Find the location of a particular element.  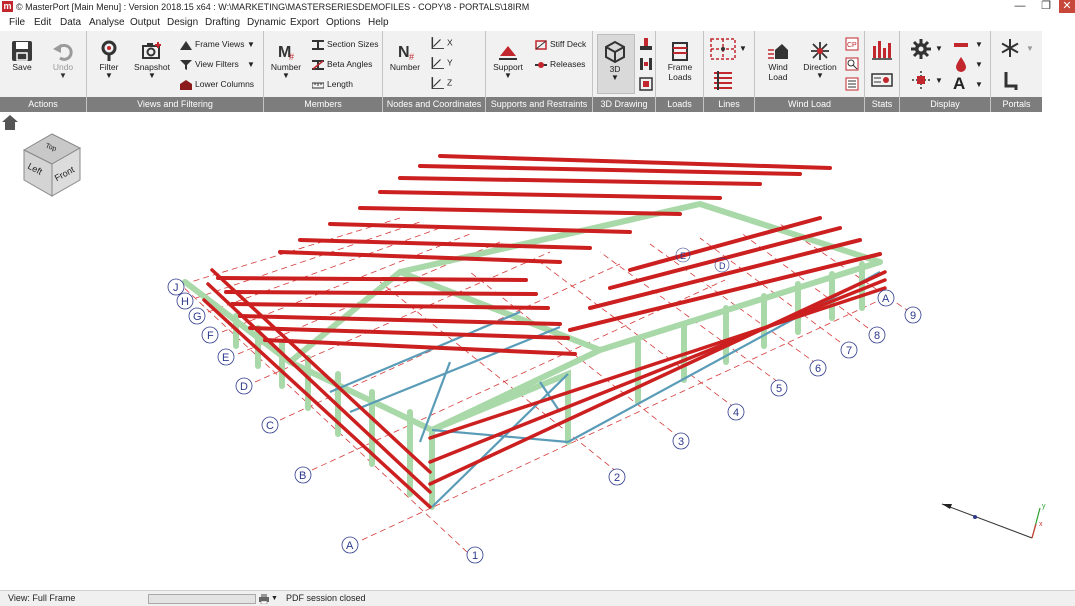

grid-label-5: 5 is located at coordinates (779, 389).